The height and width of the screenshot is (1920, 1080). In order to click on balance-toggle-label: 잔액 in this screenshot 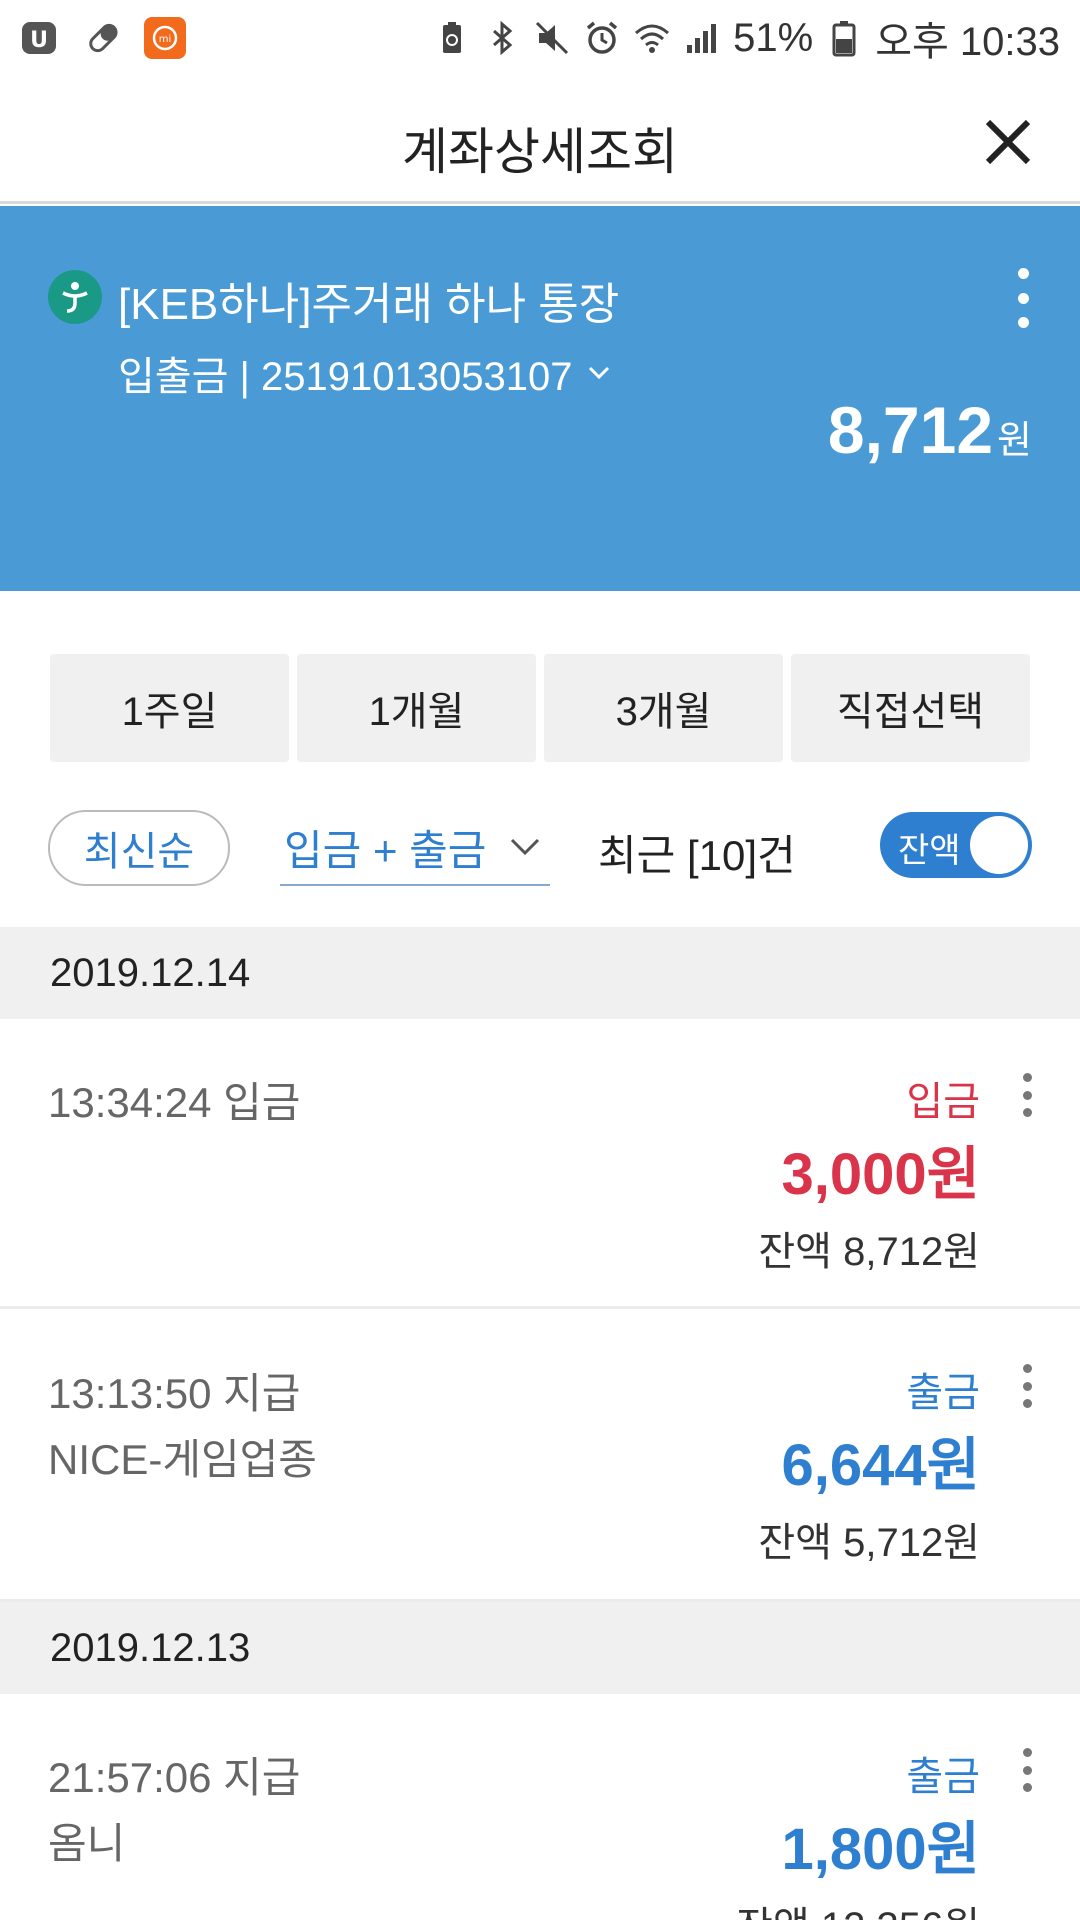, I will do `click(929, 851)`.